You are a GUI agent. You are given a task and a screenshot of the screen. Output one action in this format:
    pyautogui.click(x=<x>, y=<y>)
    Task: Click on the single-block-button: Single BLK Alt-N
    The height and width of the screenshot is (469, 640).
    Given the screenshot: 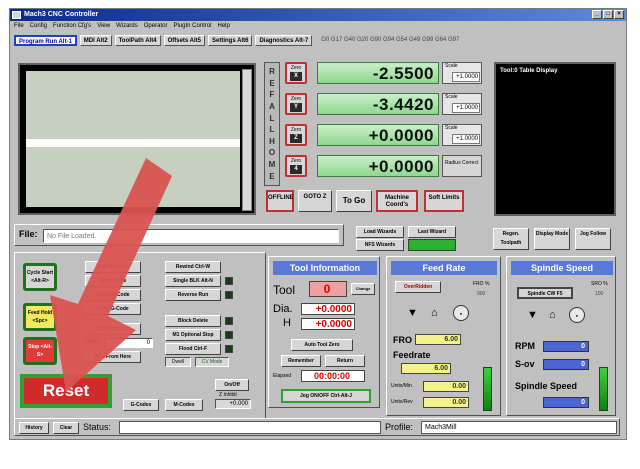 What is the action you would take?
    pyautogui.click(x=193, y=281)
    